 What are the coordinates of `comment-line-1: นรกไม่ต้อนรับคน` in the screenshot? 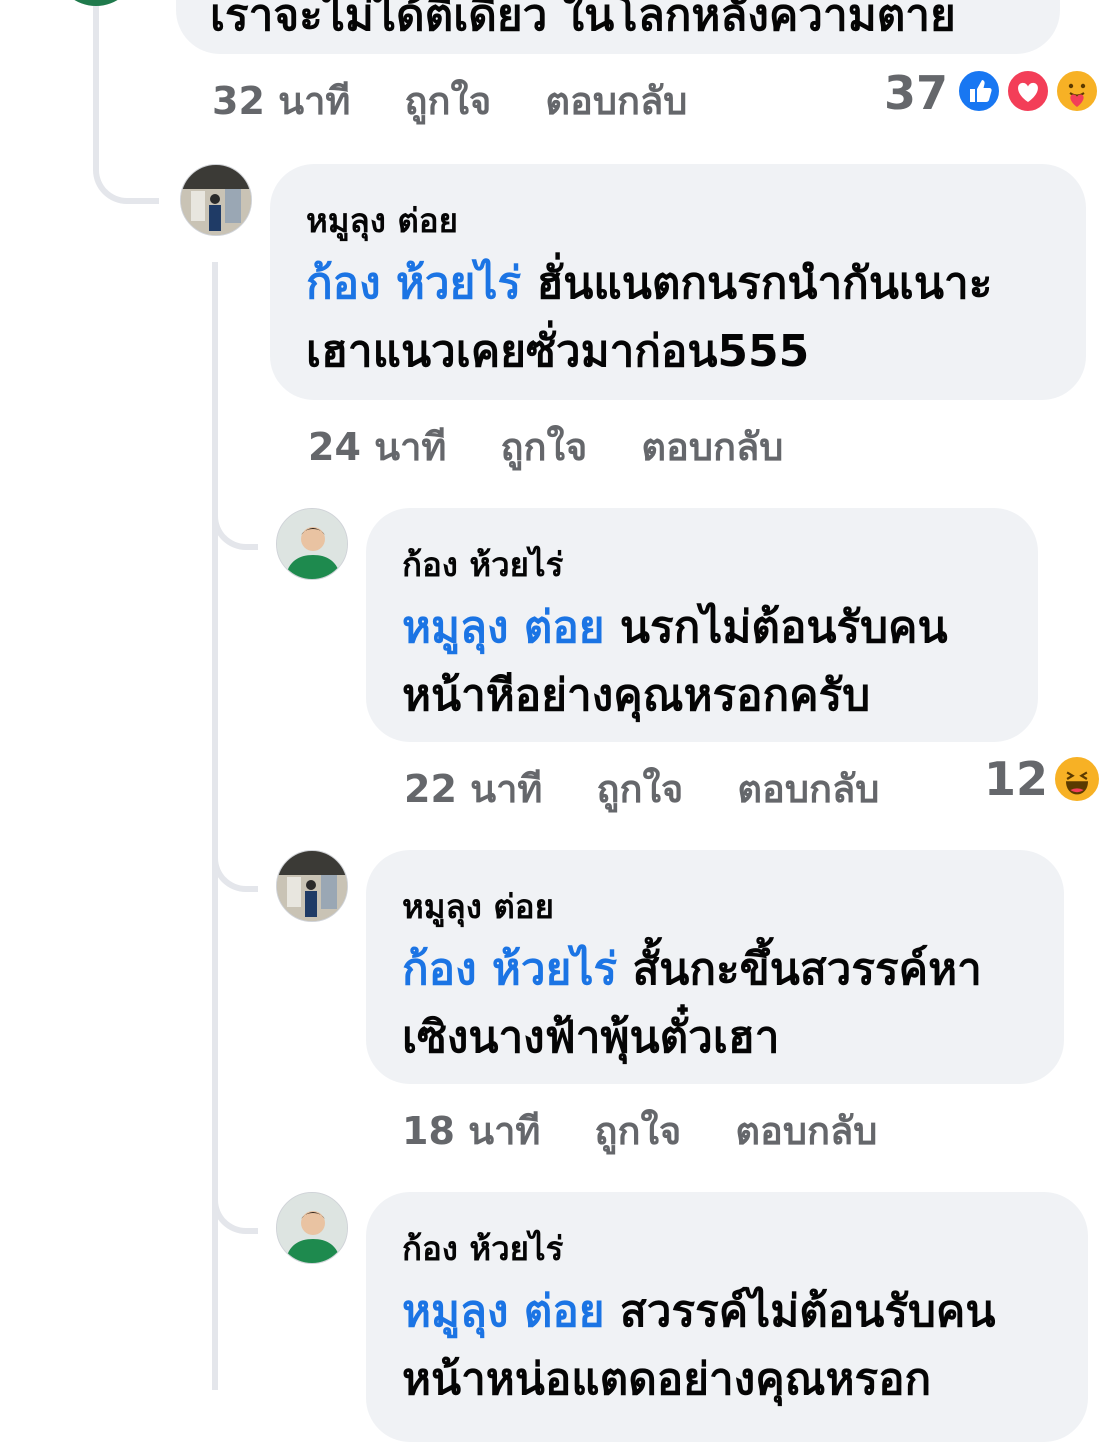 It's located at (783, 627).